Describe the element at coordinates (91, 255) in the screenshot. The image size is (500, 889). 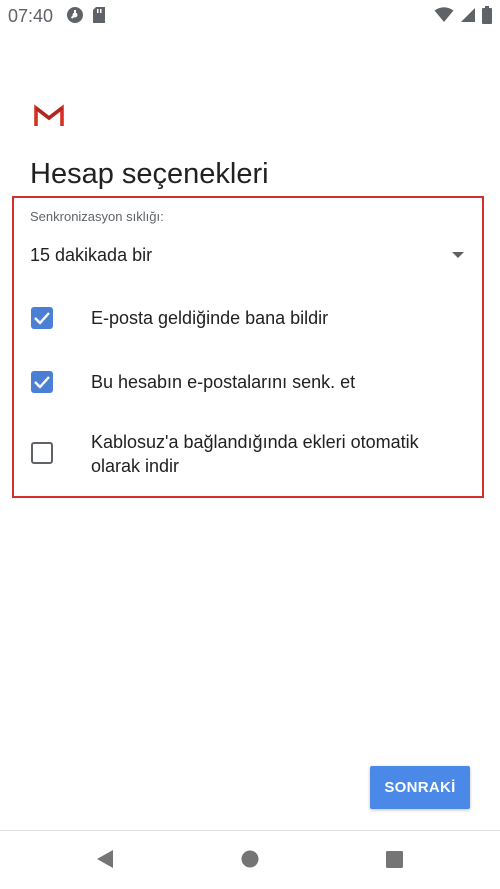
I see `sync-frequency-value: 15 dakikada bir` at that location.